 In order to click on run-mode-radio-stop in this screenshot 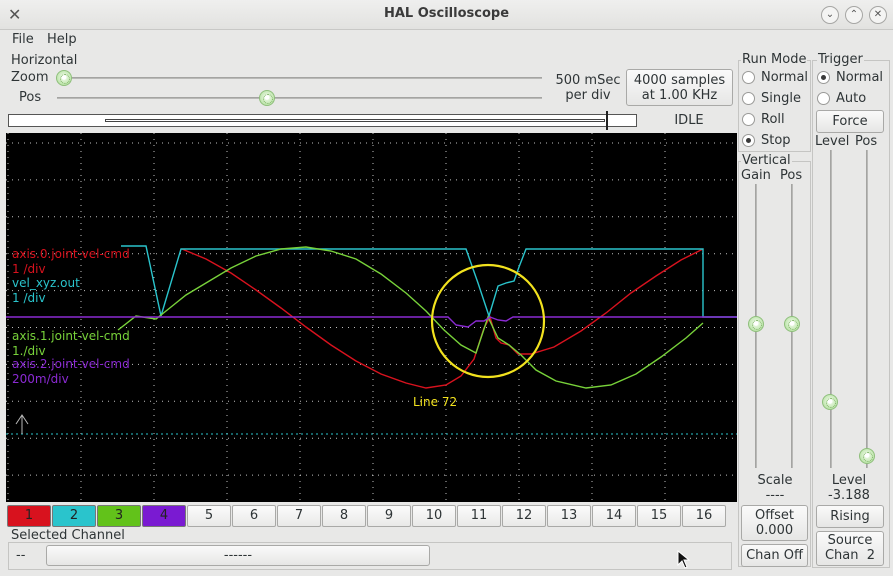, I will do `click(748, 140)`.